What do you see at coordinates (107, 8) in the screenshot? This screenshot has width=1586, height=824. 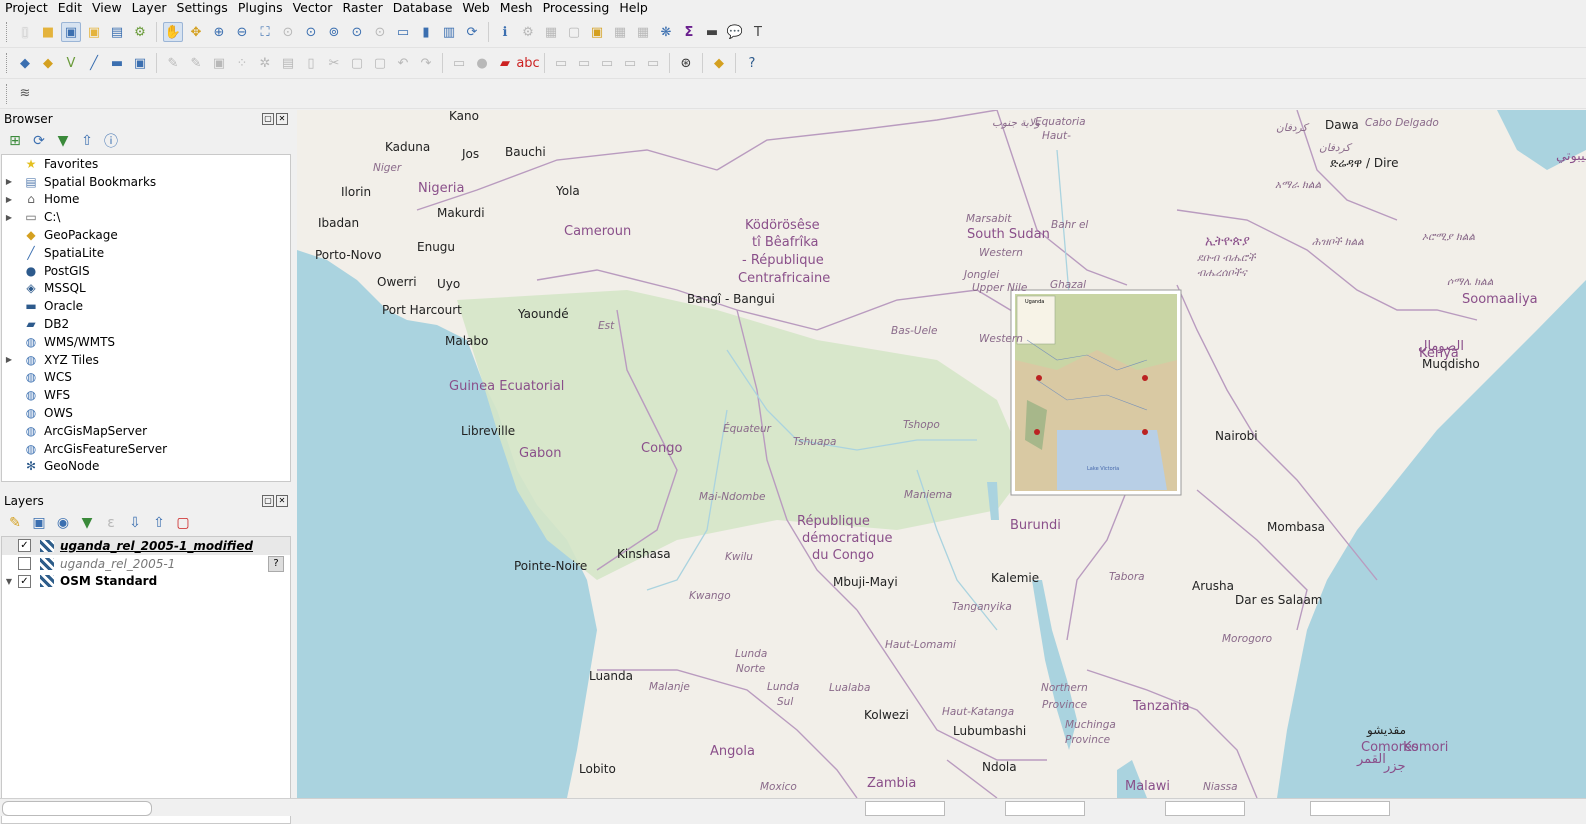 I see `menu-view: View` at bounding box center [107, 8].